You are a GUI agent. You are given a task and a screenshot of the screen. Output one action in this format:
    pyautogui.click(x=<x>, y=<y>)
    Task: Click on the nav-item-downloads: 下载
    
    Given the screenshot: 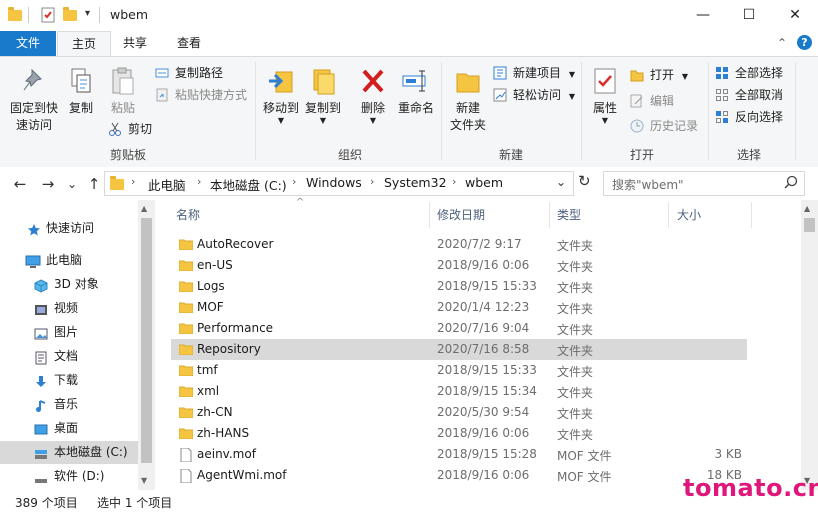 What is the action you would take?
    pyautogui.click(x=69, y=380)
    